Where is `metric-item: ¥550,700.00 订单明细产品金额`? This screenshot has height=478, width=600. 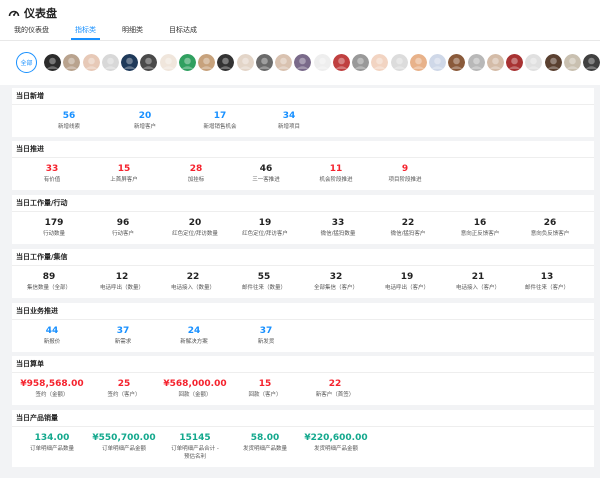 metric-item: ¥550,700.00 订单明细产品金额 is located at coordinates (124, 442).